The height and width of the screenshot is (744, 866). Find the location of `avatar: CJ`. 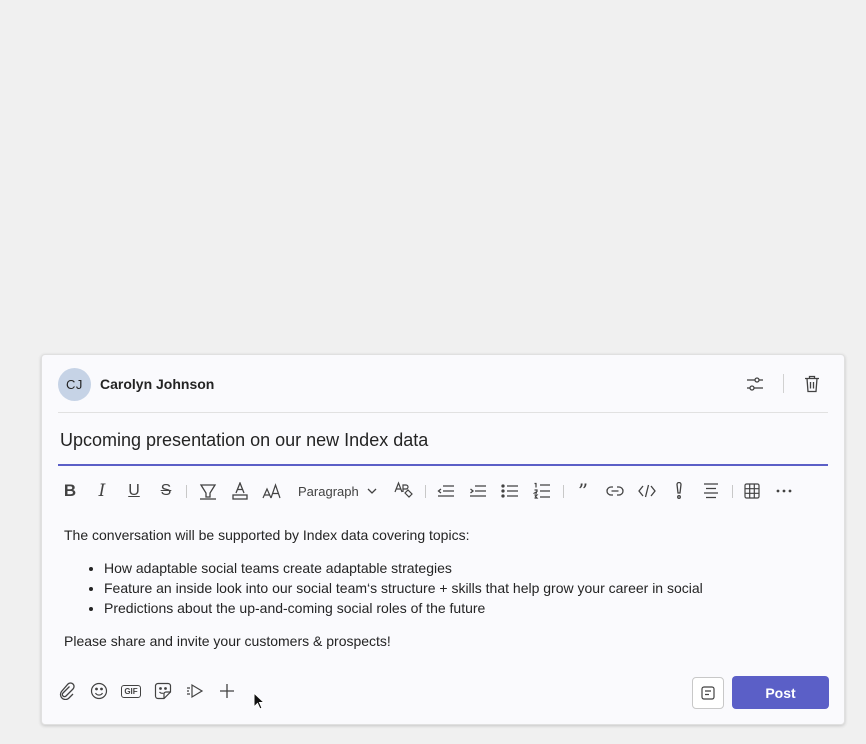

avatar: CJ is located at coordinates (74, 384).